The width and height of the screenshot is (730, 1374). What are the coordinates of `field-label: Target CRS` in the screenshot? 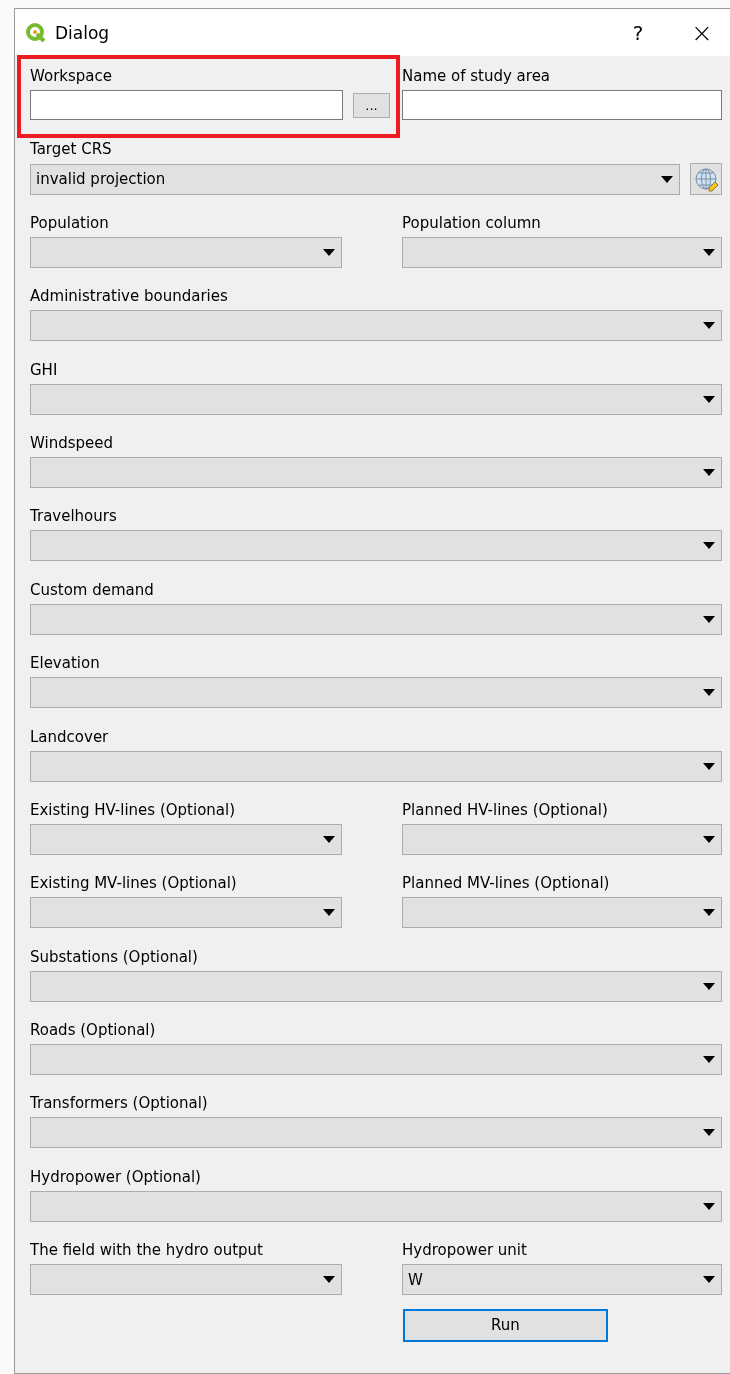 It's located at (71, 149).